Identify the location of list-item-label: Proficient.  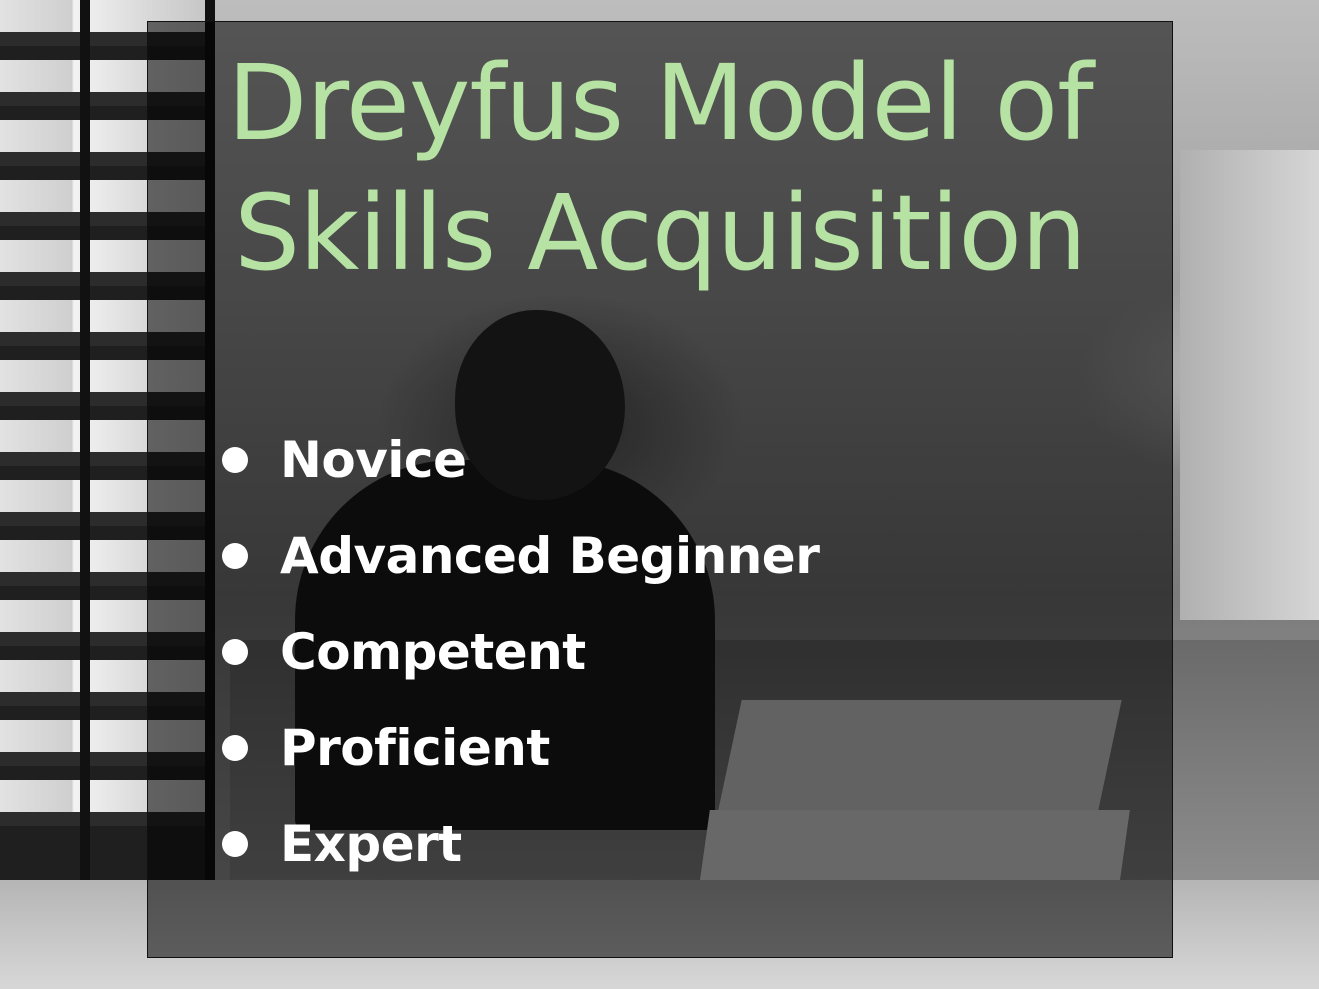
(415, 748).